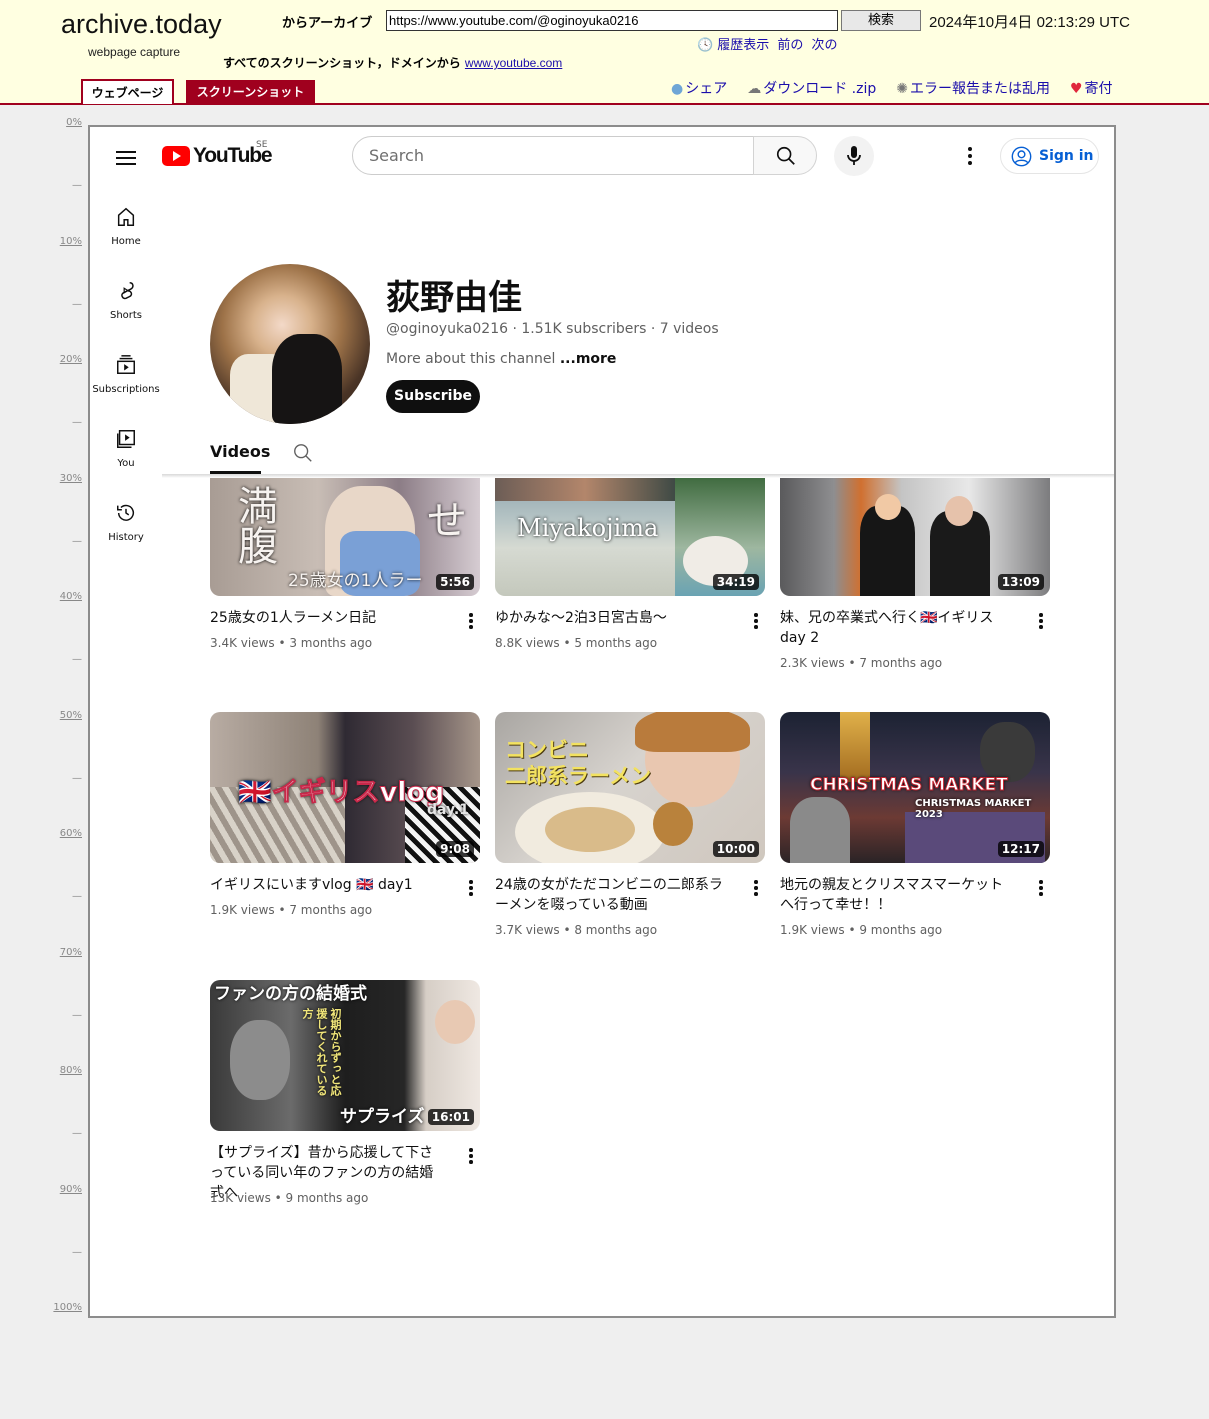  Describe the element at coordinates (328, 618) in the screenshot. I see `video-title: 25歳女の1人ラーメン日記` at that location.